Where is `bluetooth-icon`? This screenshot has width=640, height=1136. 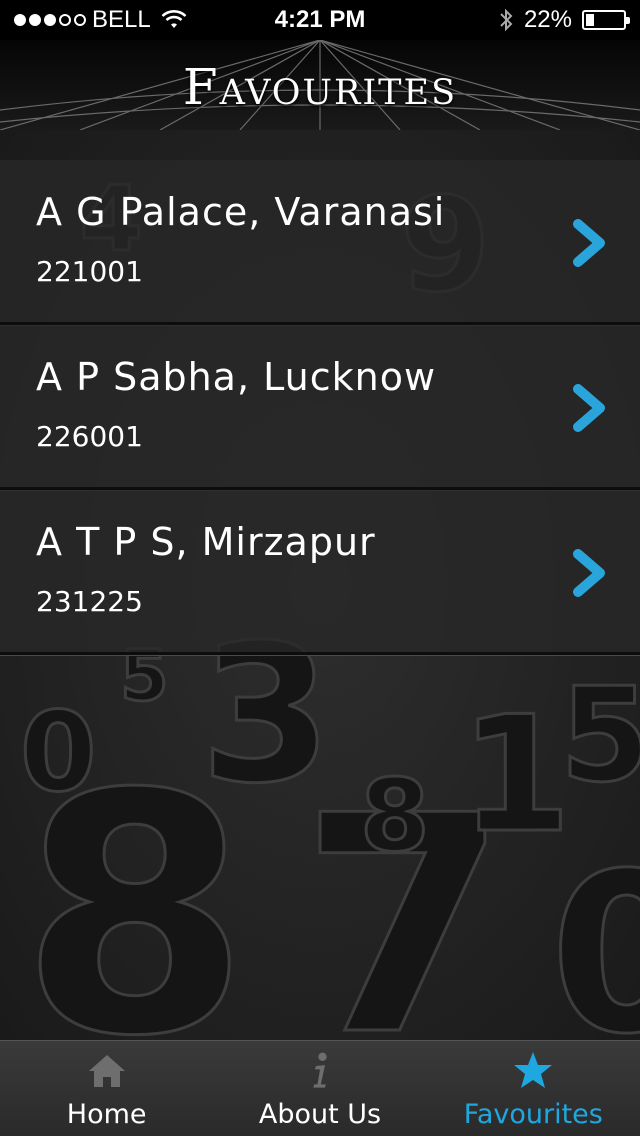 bluetooth-icon is located at coordinates (506, 20).